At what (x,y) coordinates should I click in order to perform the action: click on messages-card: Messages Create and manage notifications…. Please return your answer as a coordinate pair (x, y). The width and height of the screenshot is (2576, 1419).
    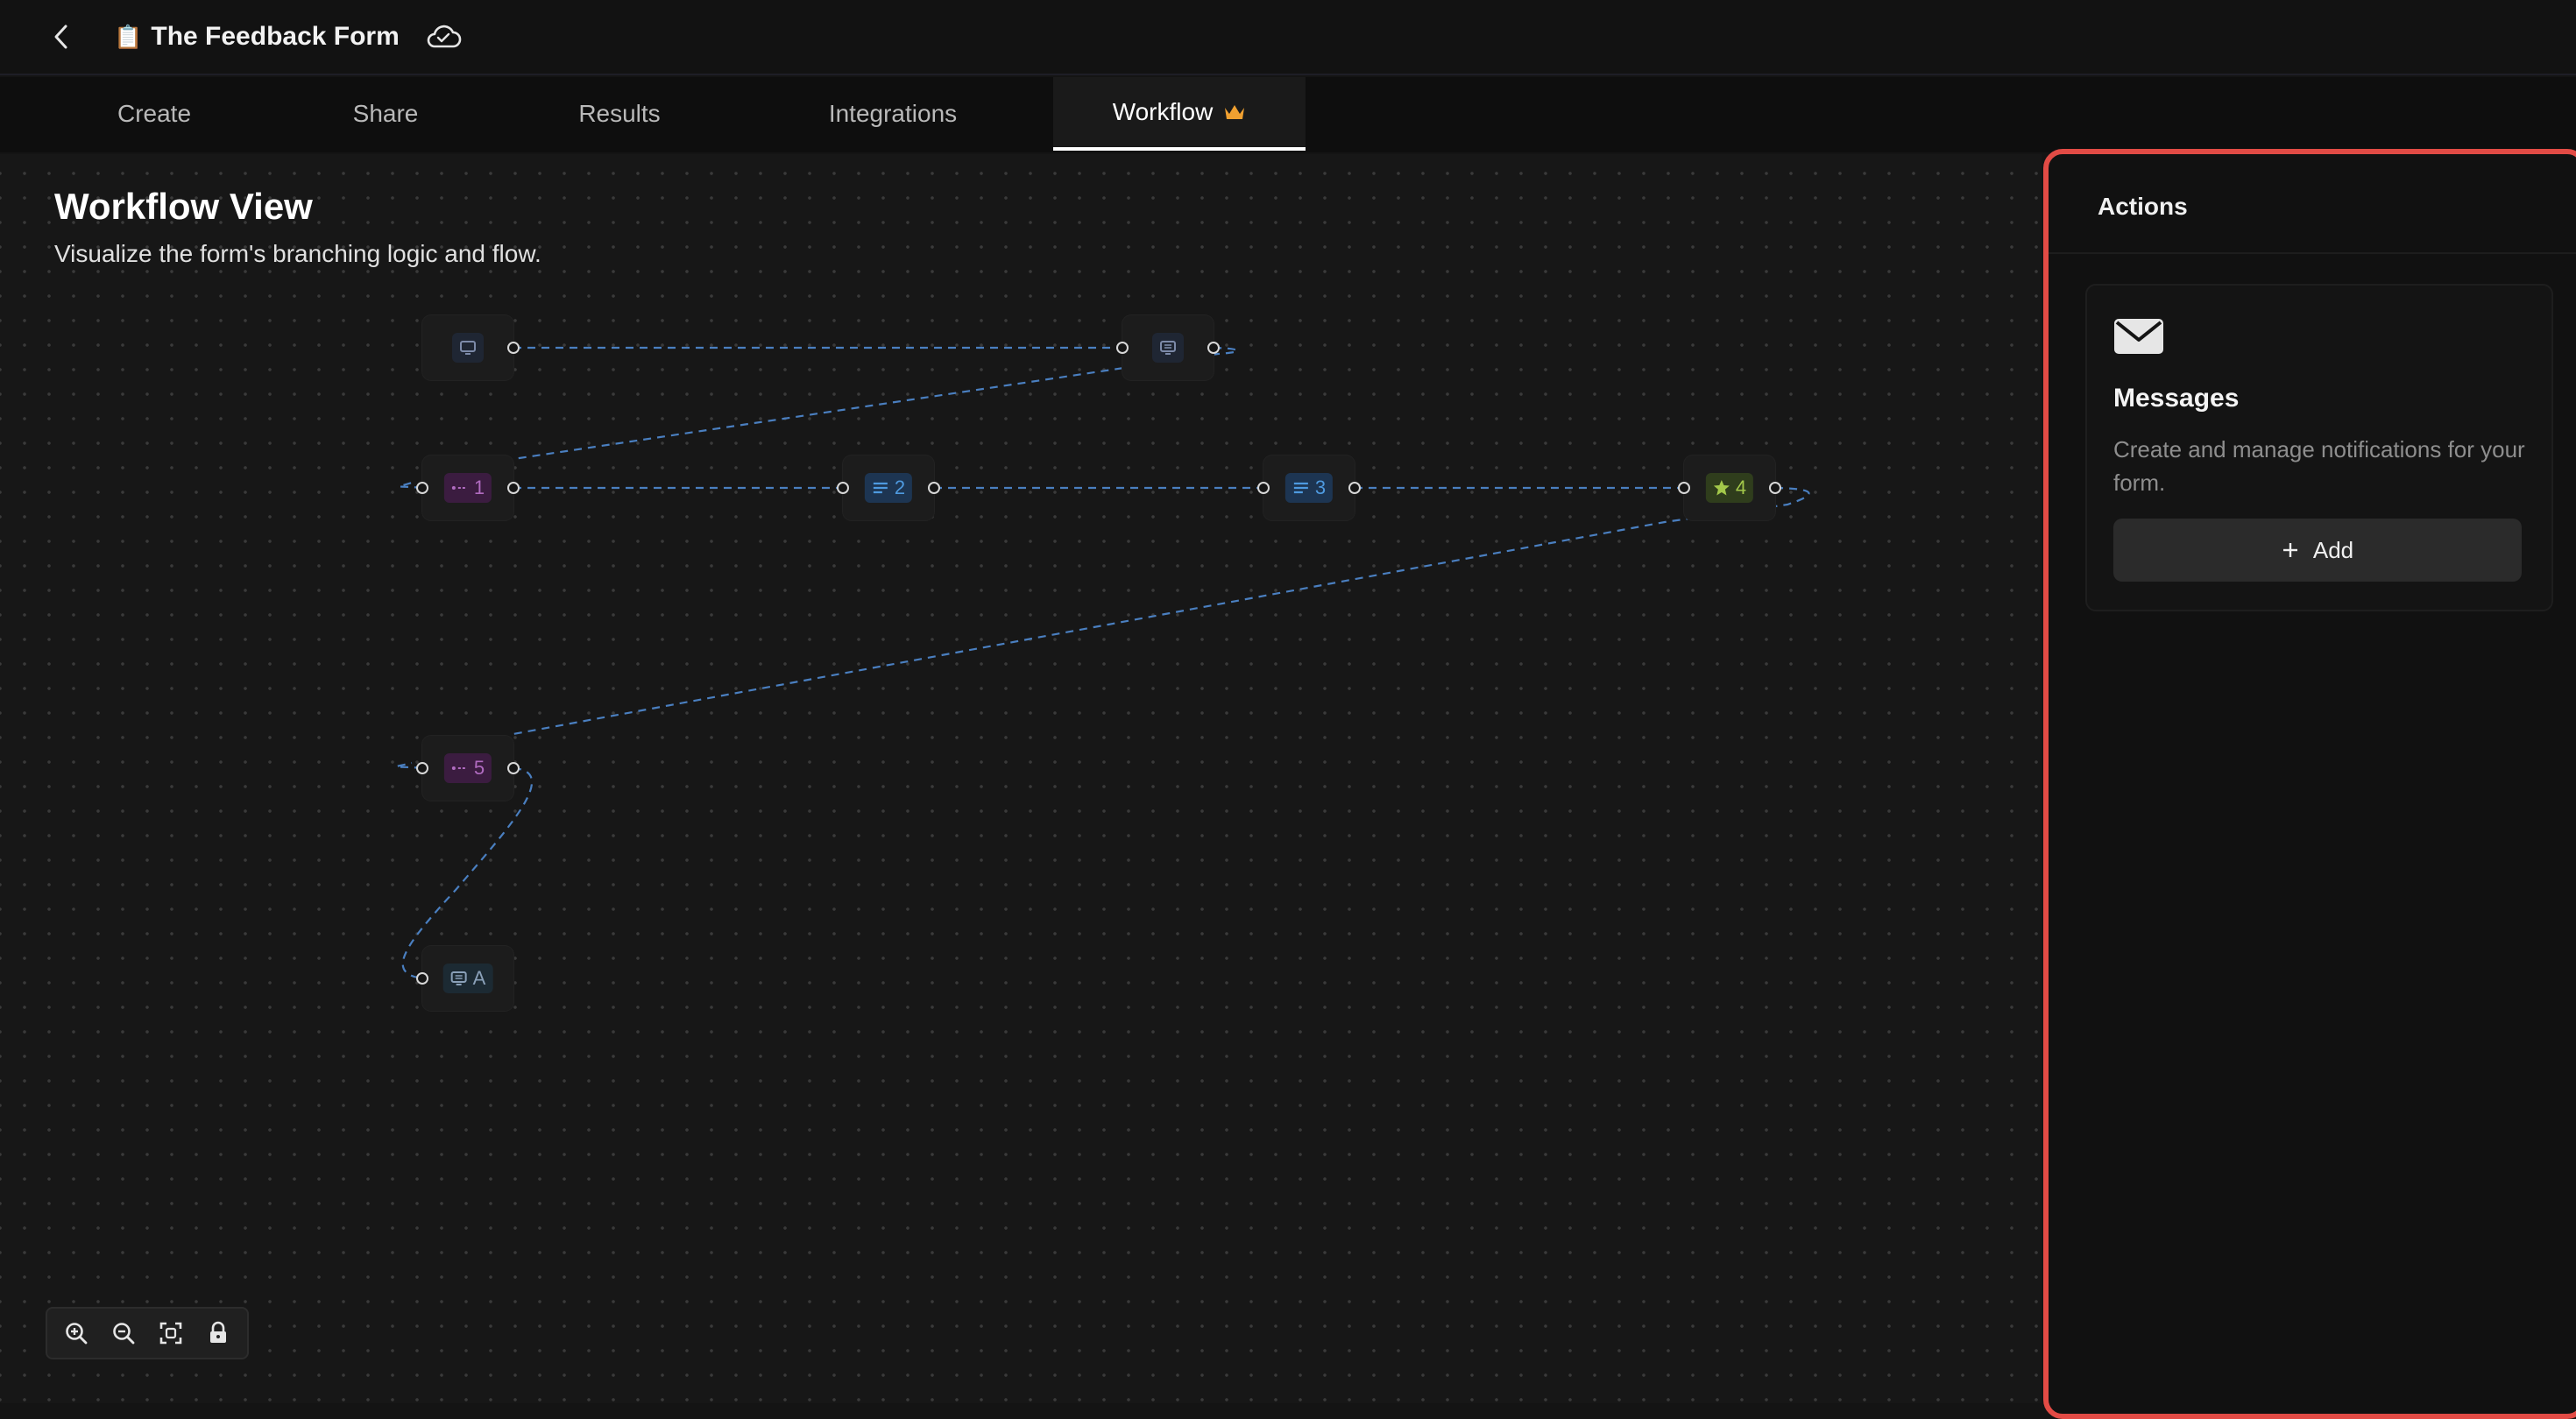
    Looking at the image, I should click on (2319, 447).